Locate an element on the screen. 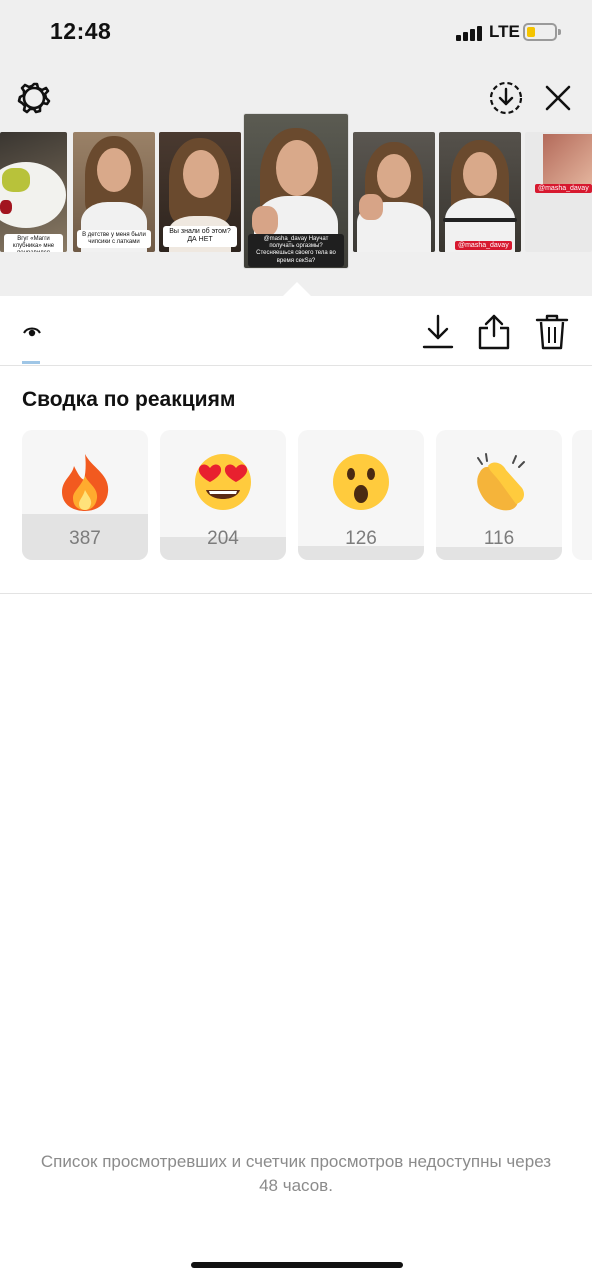 This screenshot has width=592, height=1280. reaction-count: 204 is located at coordinates (223, 538).